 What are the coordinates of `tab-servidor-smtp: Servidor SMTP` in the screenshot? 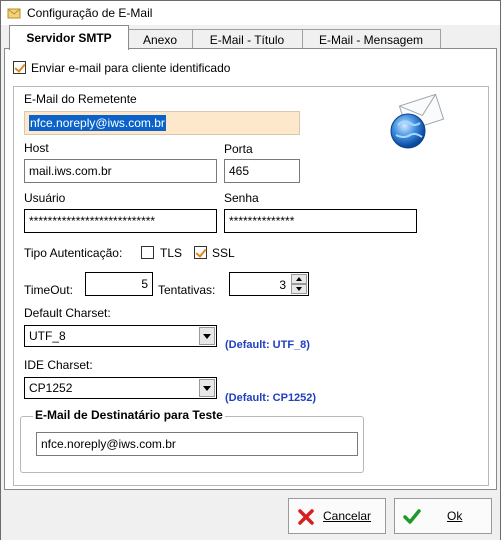 It's located at (69, 37).